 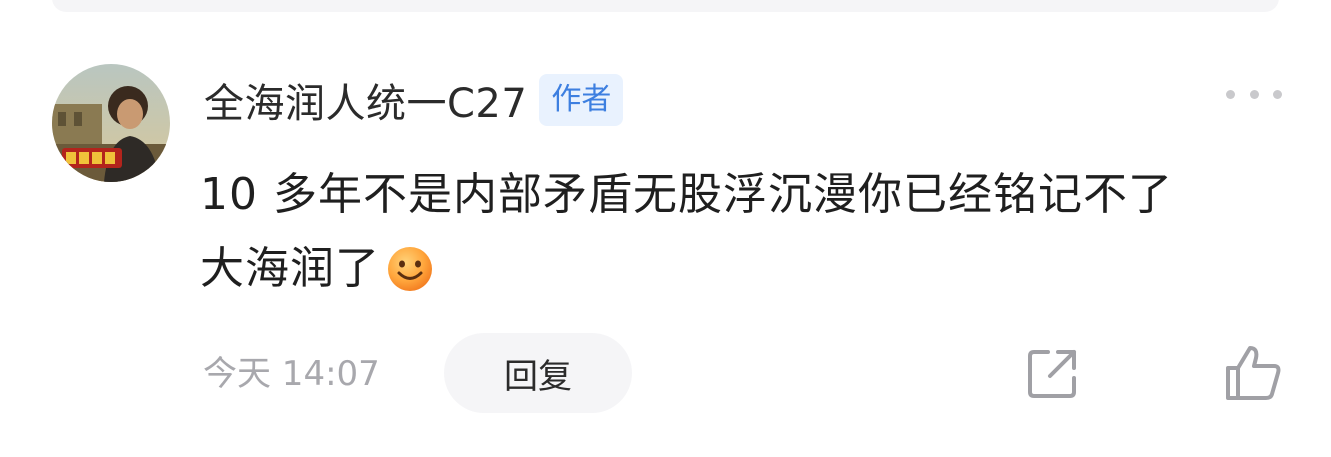 I want to click on share-icon, so click(x=1052, y=374).